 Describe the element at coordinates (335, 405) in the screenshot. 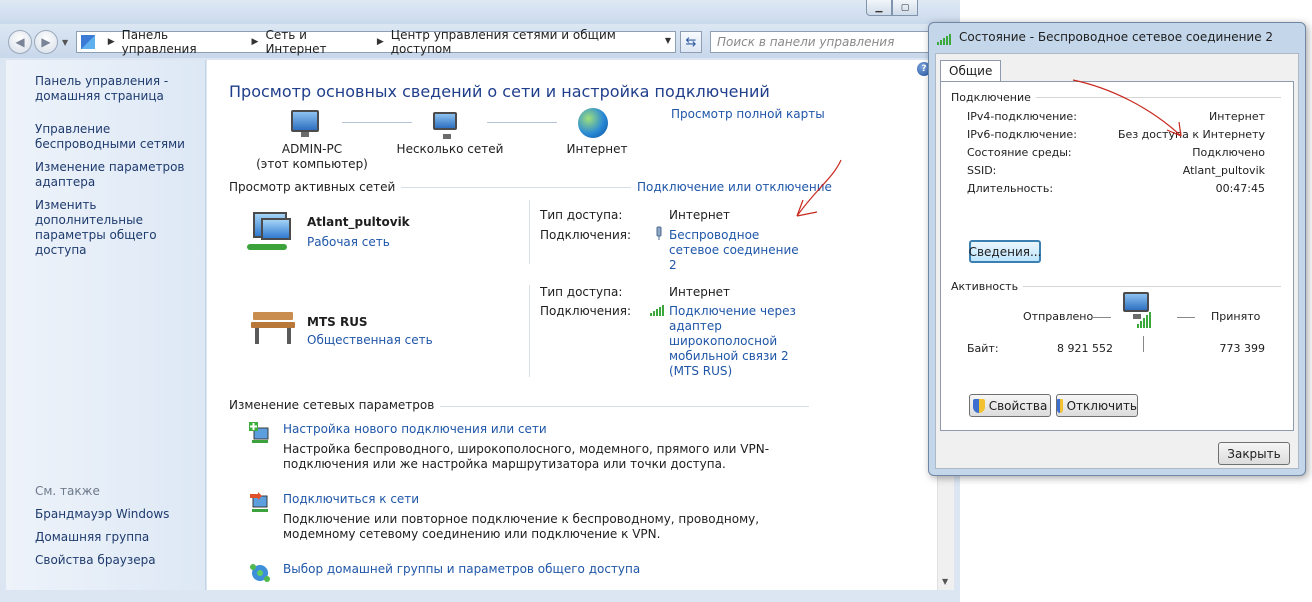

I see `change-settings-label: Изменение сетевых параметров` at that location.